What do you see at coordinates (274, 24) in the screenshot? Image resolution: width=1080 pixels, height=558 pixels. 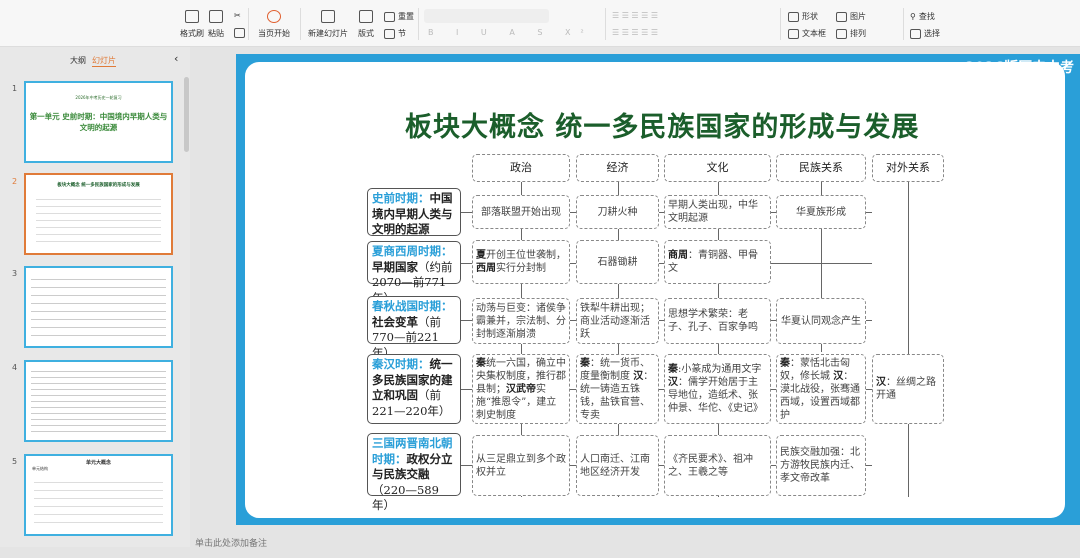 I see `start-current-button: 当页开始` at bounding box center [274, 24].